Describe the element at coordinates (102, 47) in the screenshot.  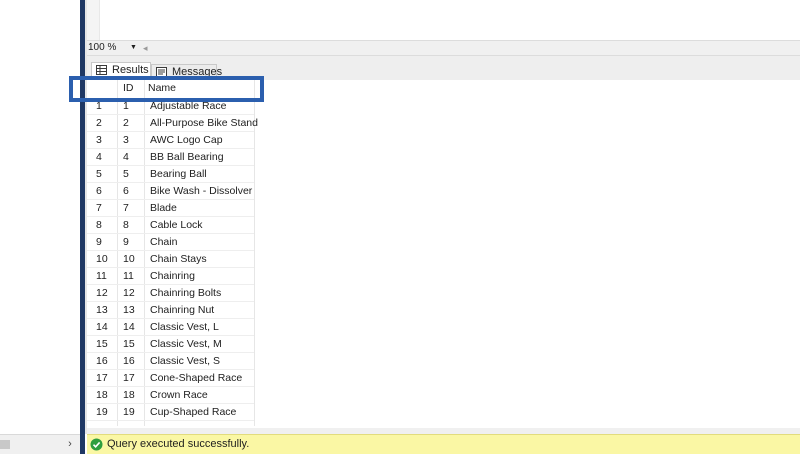
I see `zoom-value: 100 %` at that location.